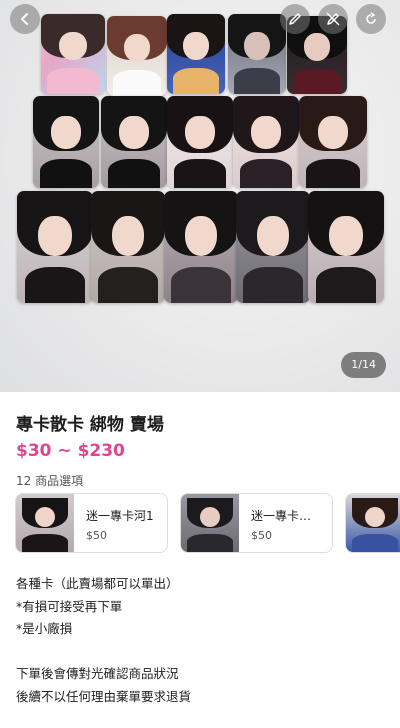 Image resolution: width=400 pixels, height=728 pixels. I want to click on option-count: 12 商品選項, so click(50, 481).